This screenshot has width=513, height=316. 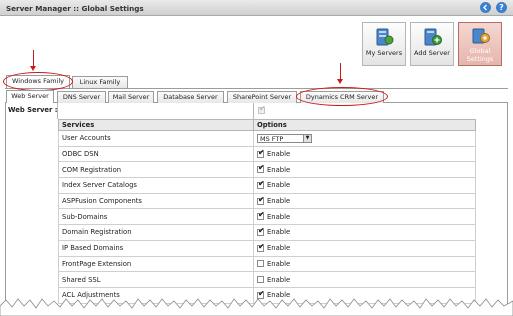 I want to click on global-settings-label-line1: Global, so click(x=480, y=51).